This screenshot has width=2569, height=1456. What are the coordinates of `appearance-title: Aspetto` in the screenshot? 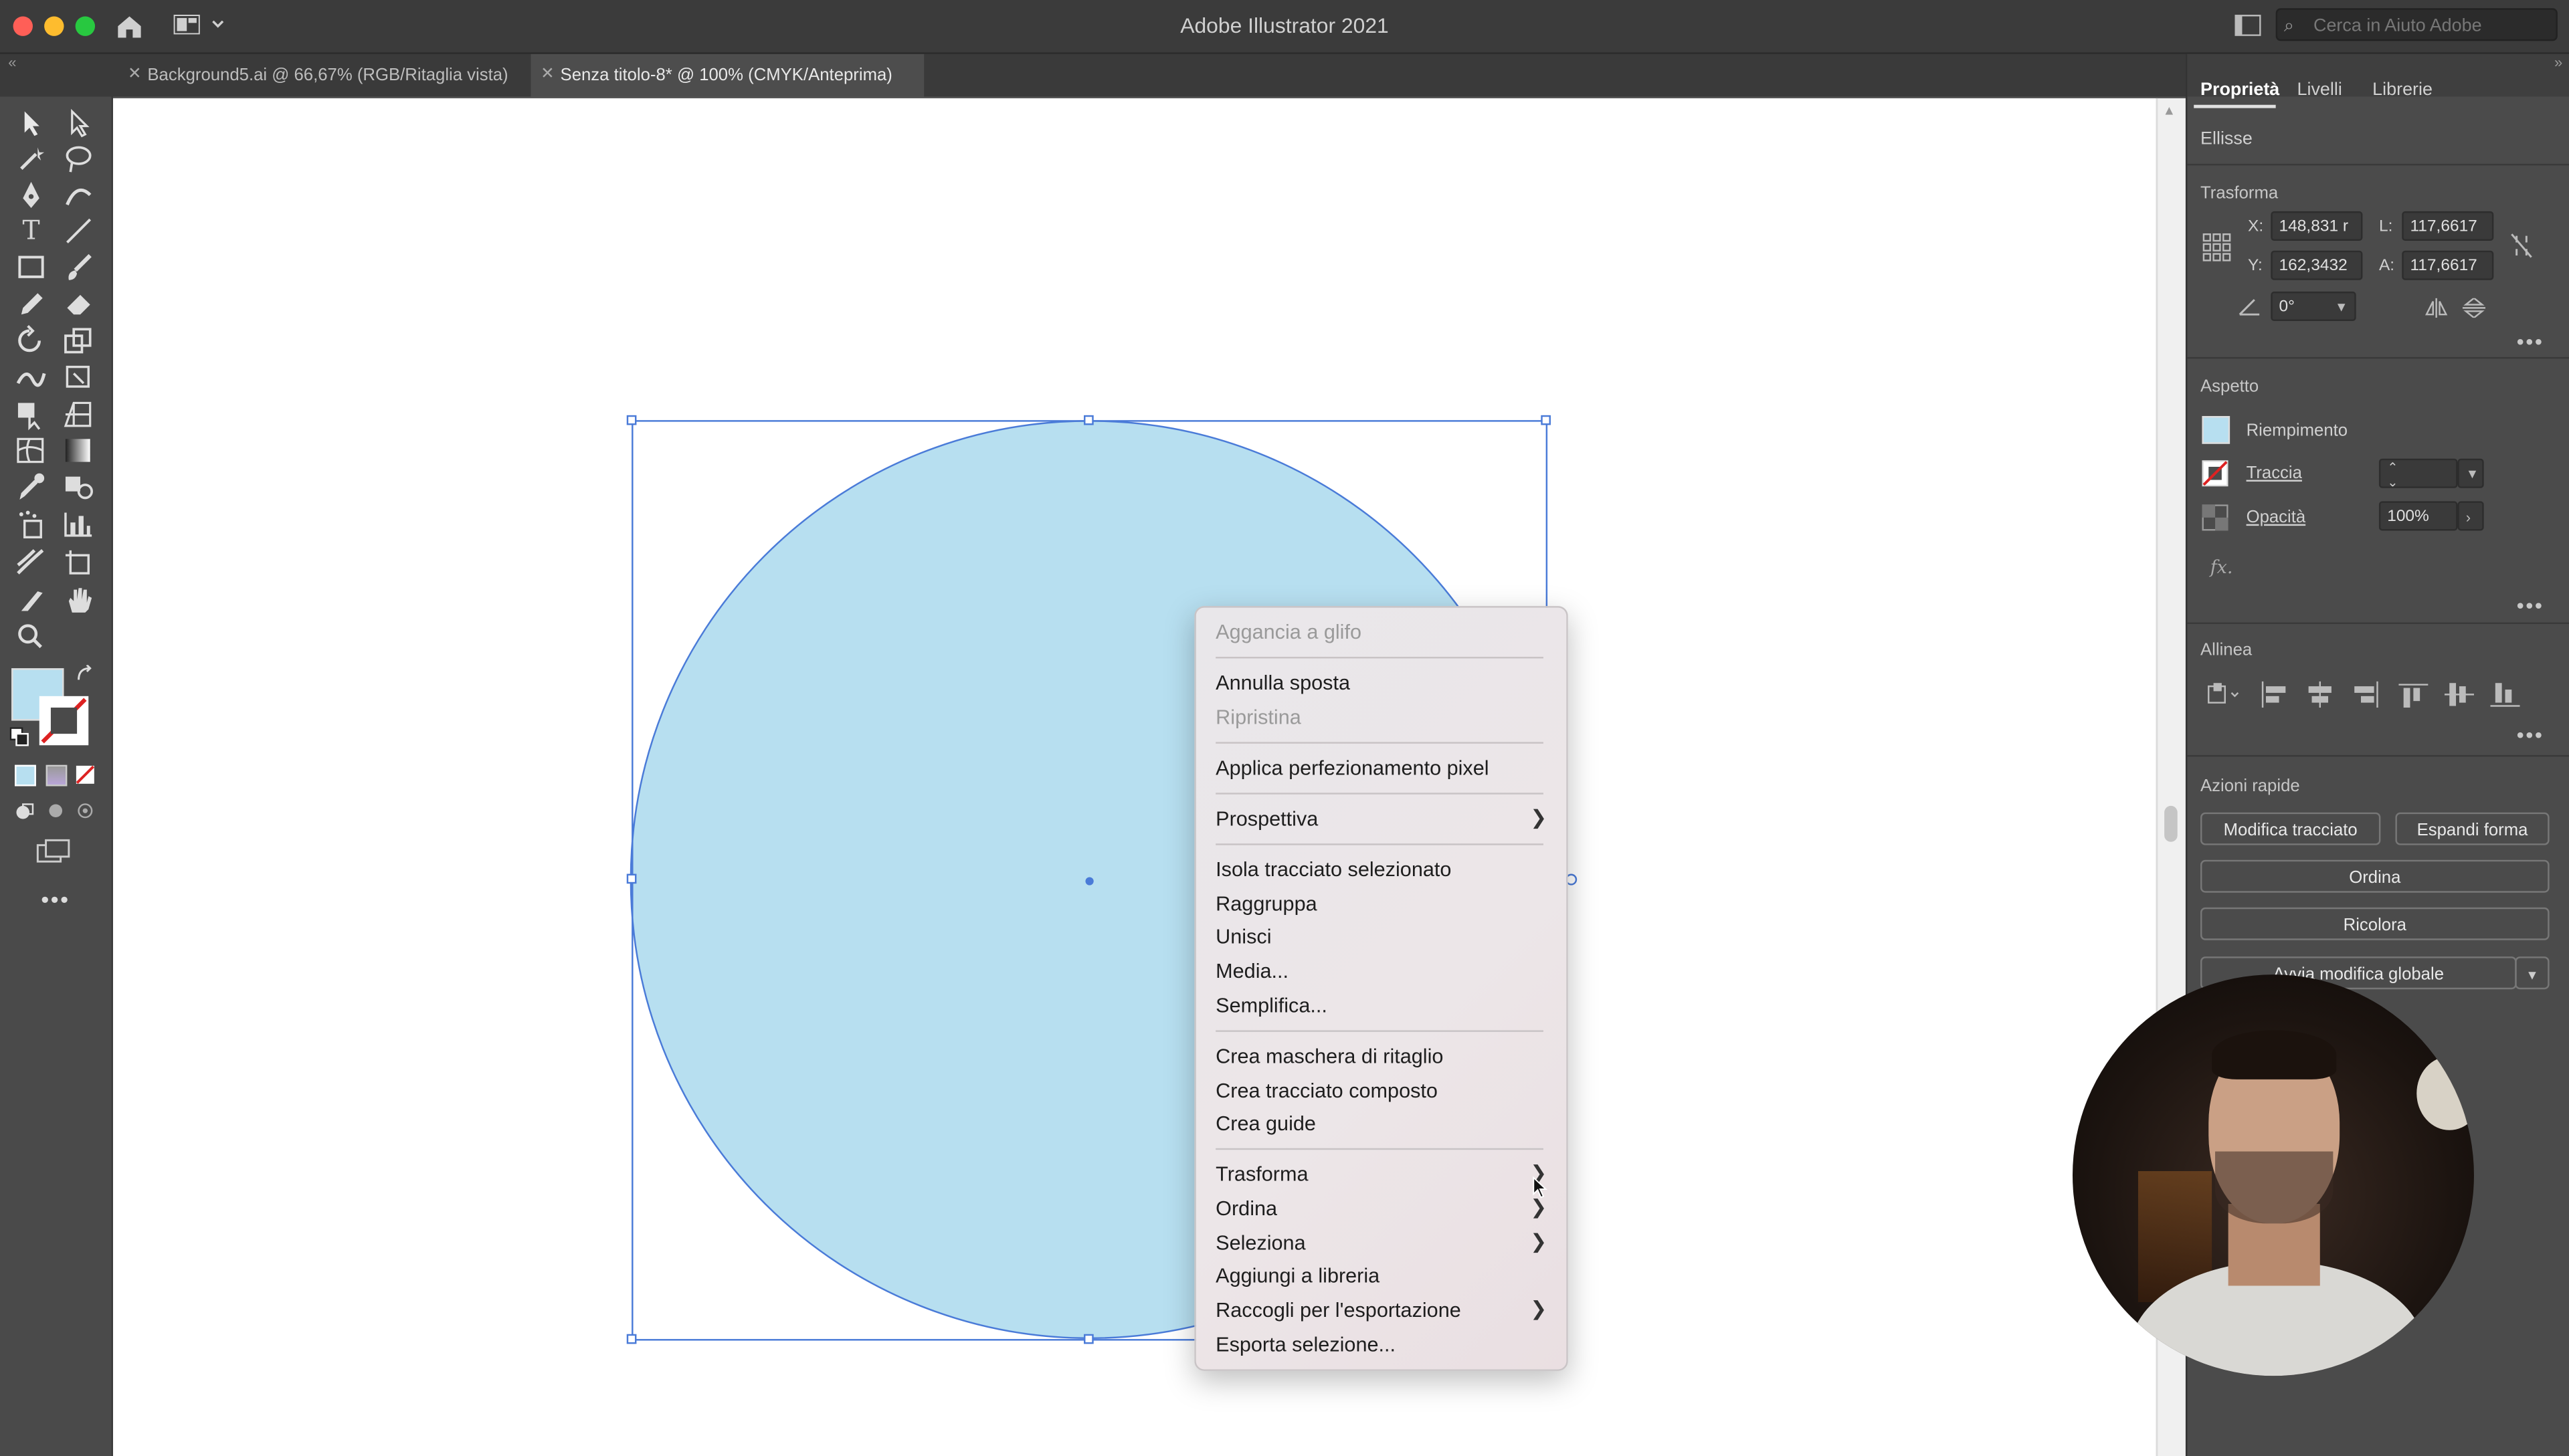 It's located at (2229, 387).